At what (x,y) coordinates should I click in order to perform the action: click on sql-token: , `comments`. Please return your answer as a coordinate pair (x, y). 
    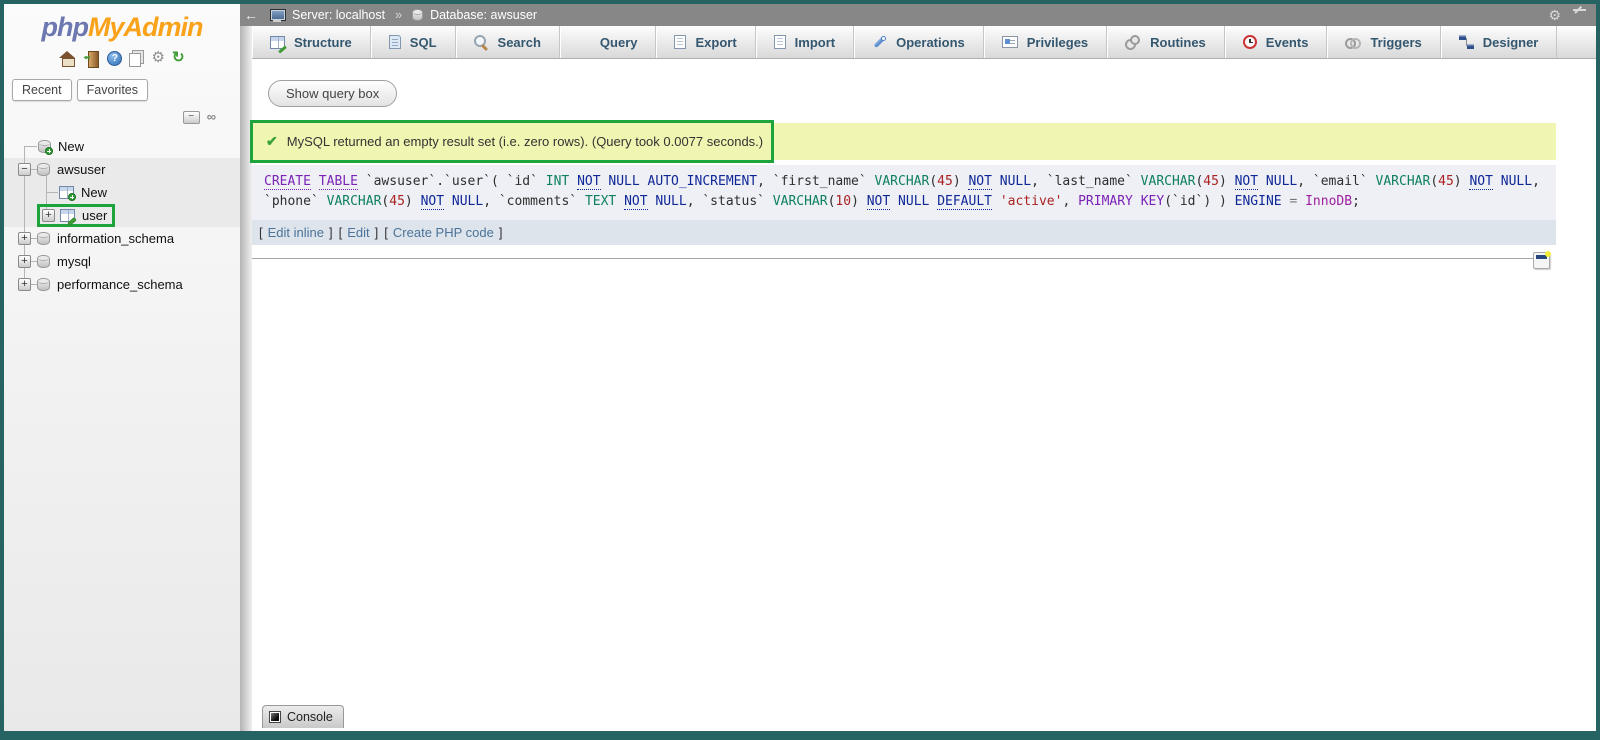
    Looking at the image, I should click on (534, 201).